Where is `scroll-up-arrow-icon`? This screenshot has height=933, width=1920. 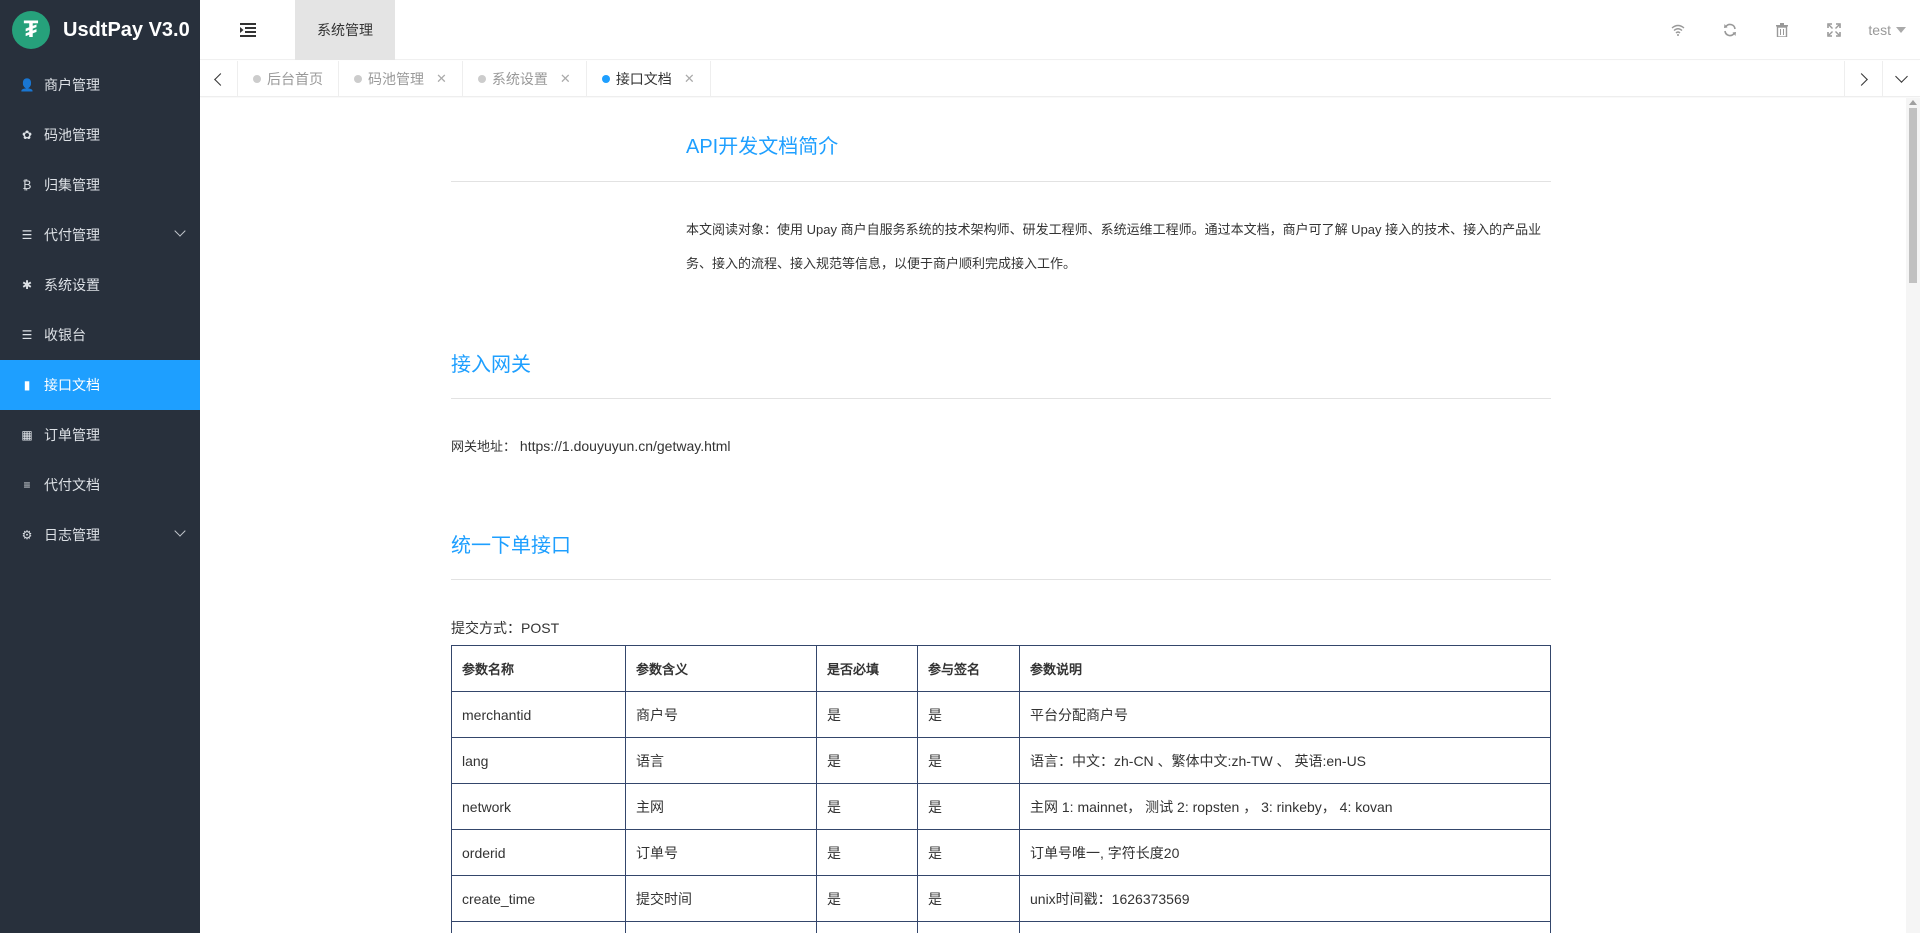
scroll-up-arrow-icon is located at coordinates (1913, 102).